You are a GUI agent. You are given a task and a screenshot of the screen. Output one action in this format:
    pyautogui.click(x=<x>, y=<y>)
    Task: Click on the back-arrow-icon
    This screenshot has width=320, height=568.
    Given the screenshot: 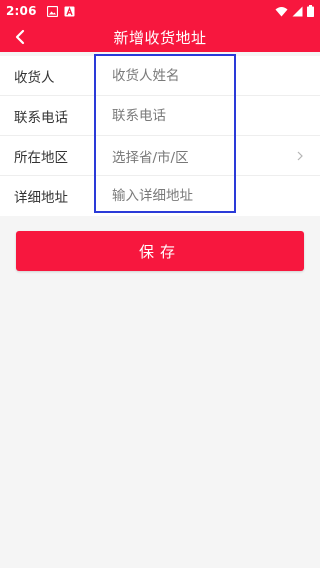 What is the action you would take?
    pyautogui.click(x=20, y=37)
    